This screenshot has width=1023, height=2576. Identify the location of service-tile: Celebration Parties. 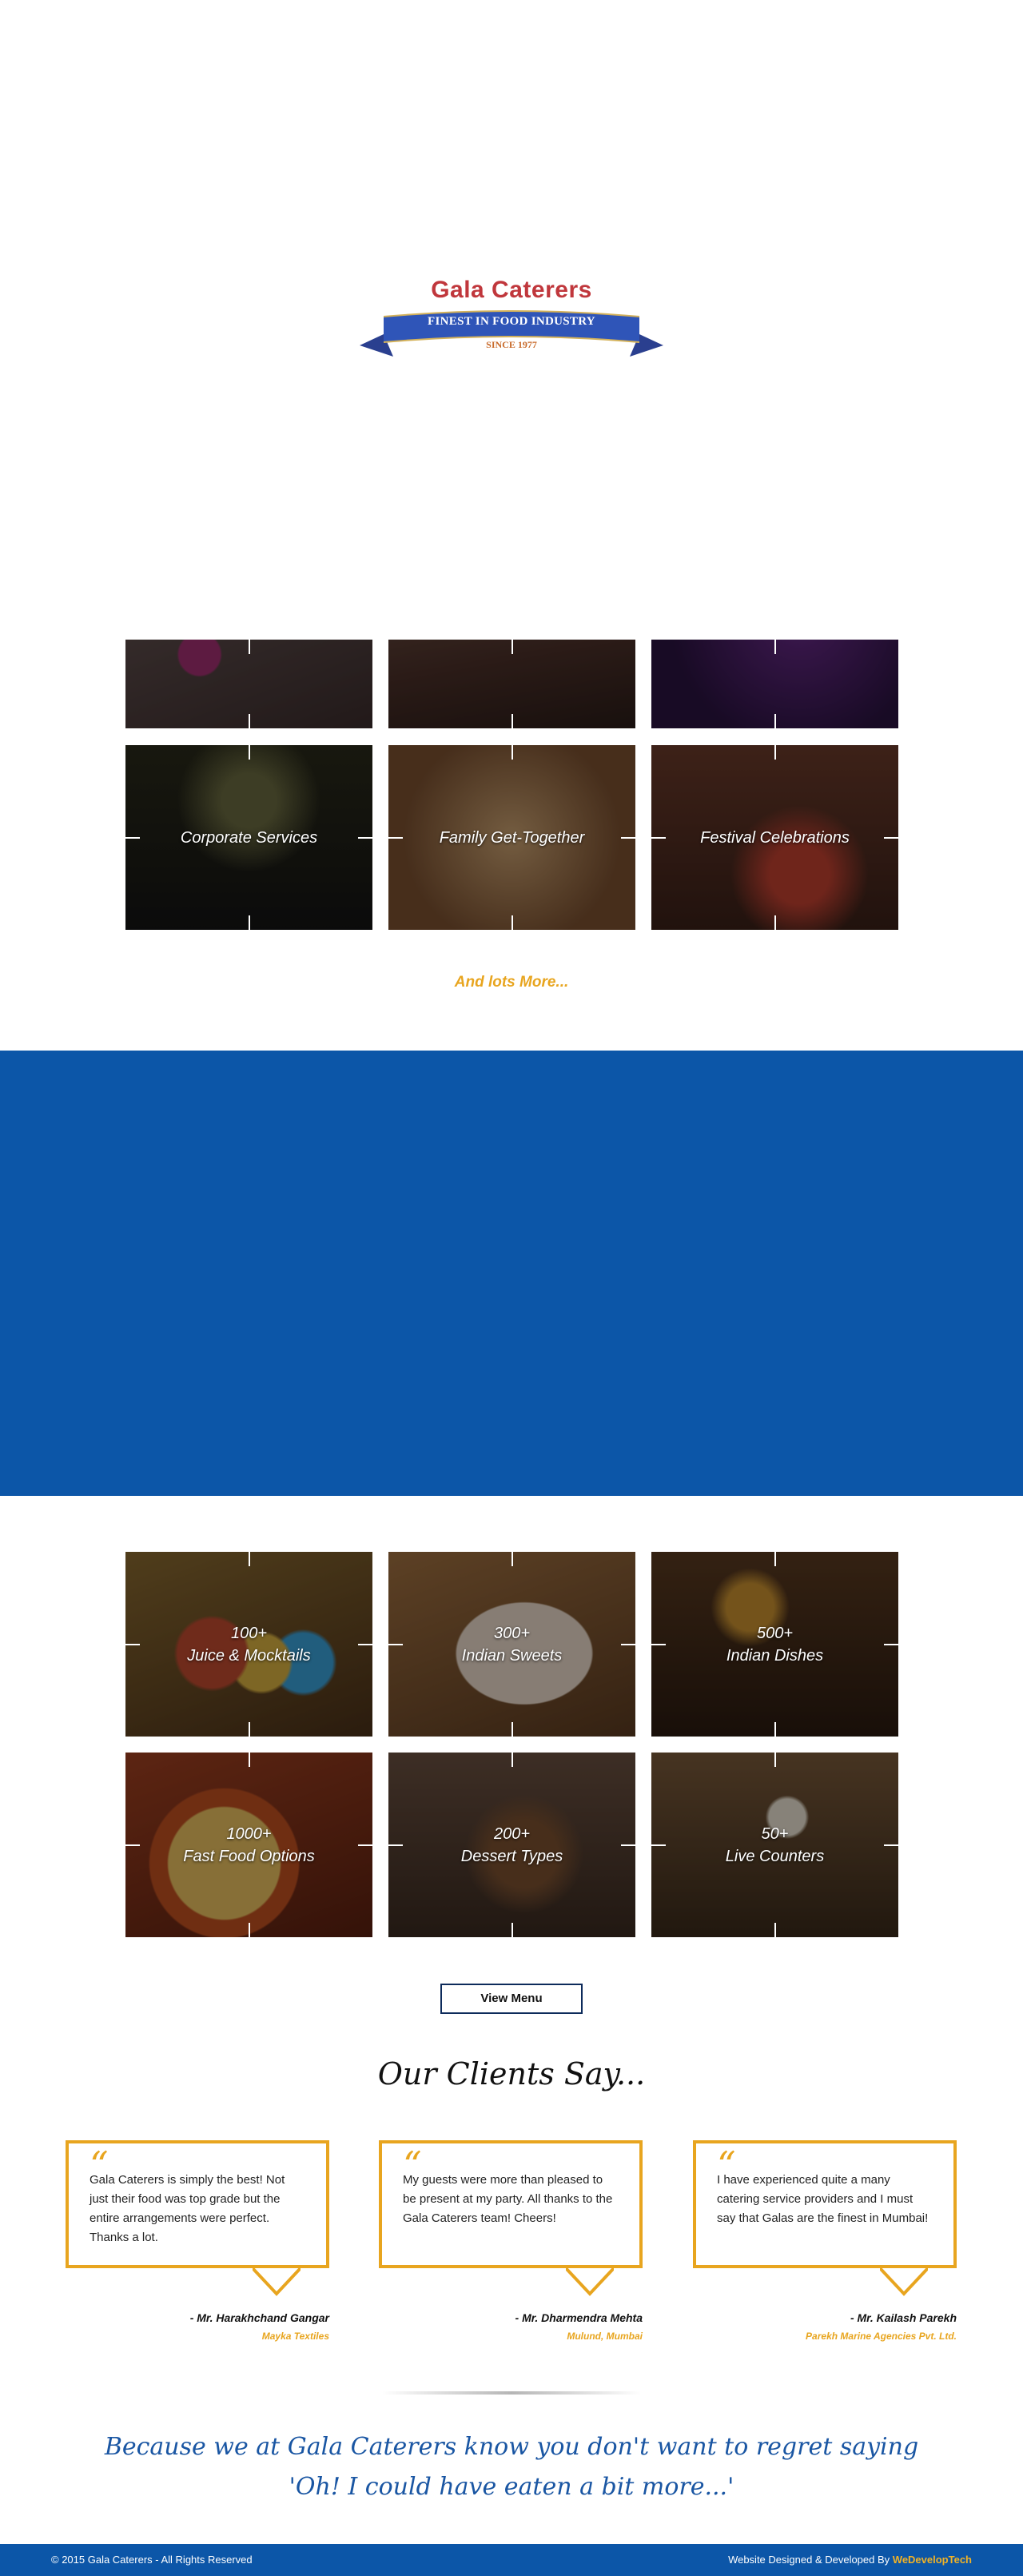
(774, 684).